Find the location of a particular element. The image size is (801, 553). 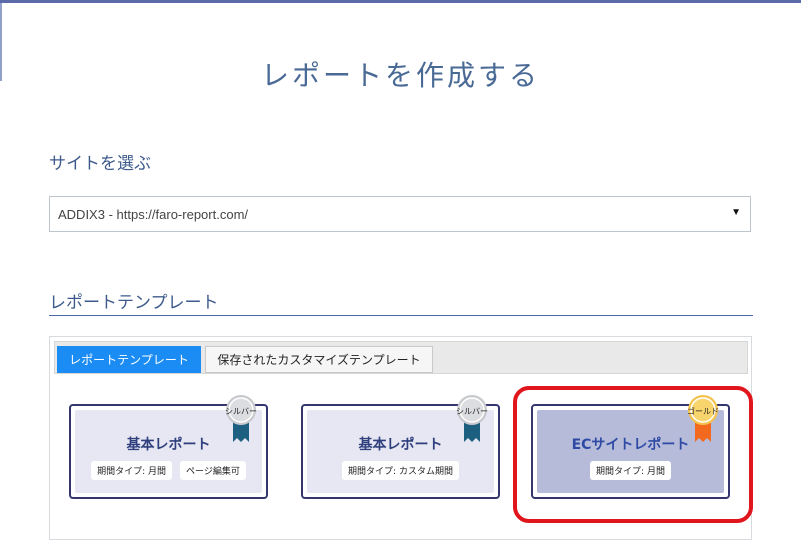

template-section-heading: レポートテンプレート is located at coordinates (134, 303).